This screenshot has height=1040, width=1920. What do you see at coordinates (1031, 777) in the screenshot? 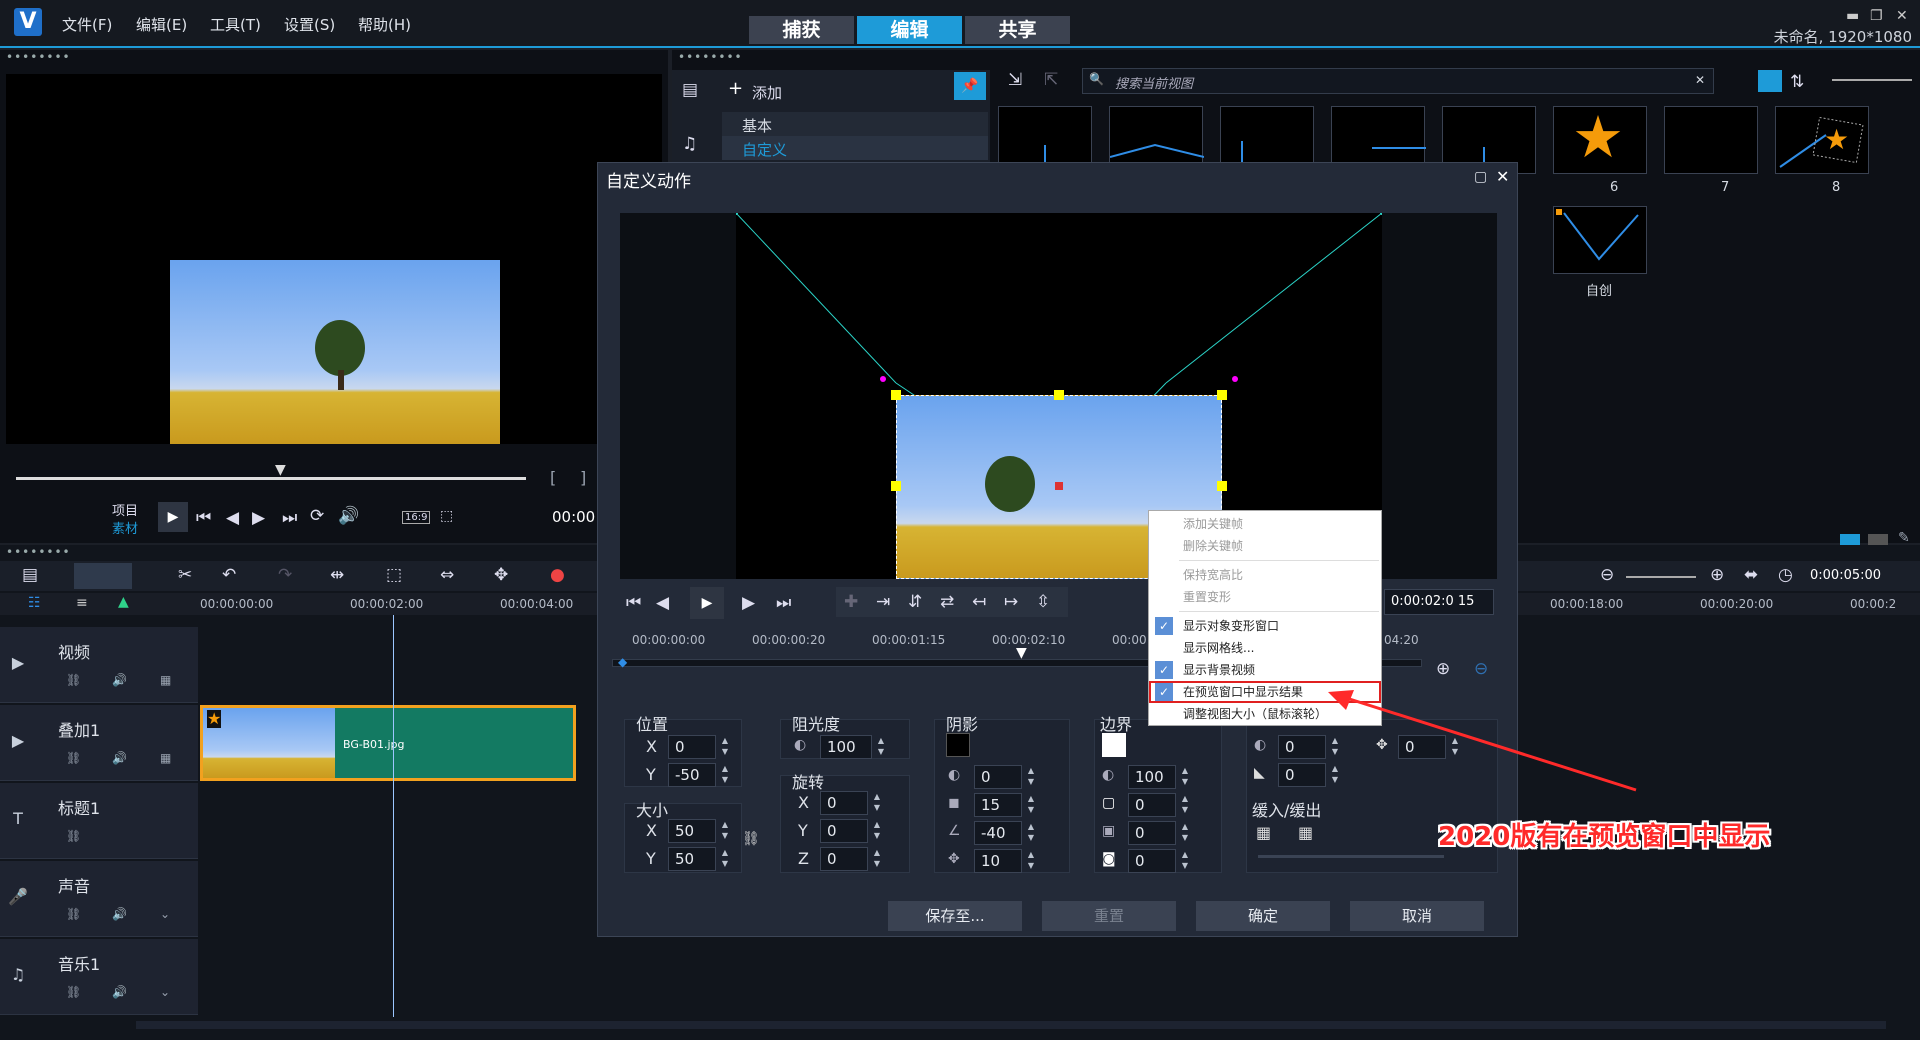
I see `shadow-opacity-spinner: ▲ ▼` at bounding box center [1031, 777].